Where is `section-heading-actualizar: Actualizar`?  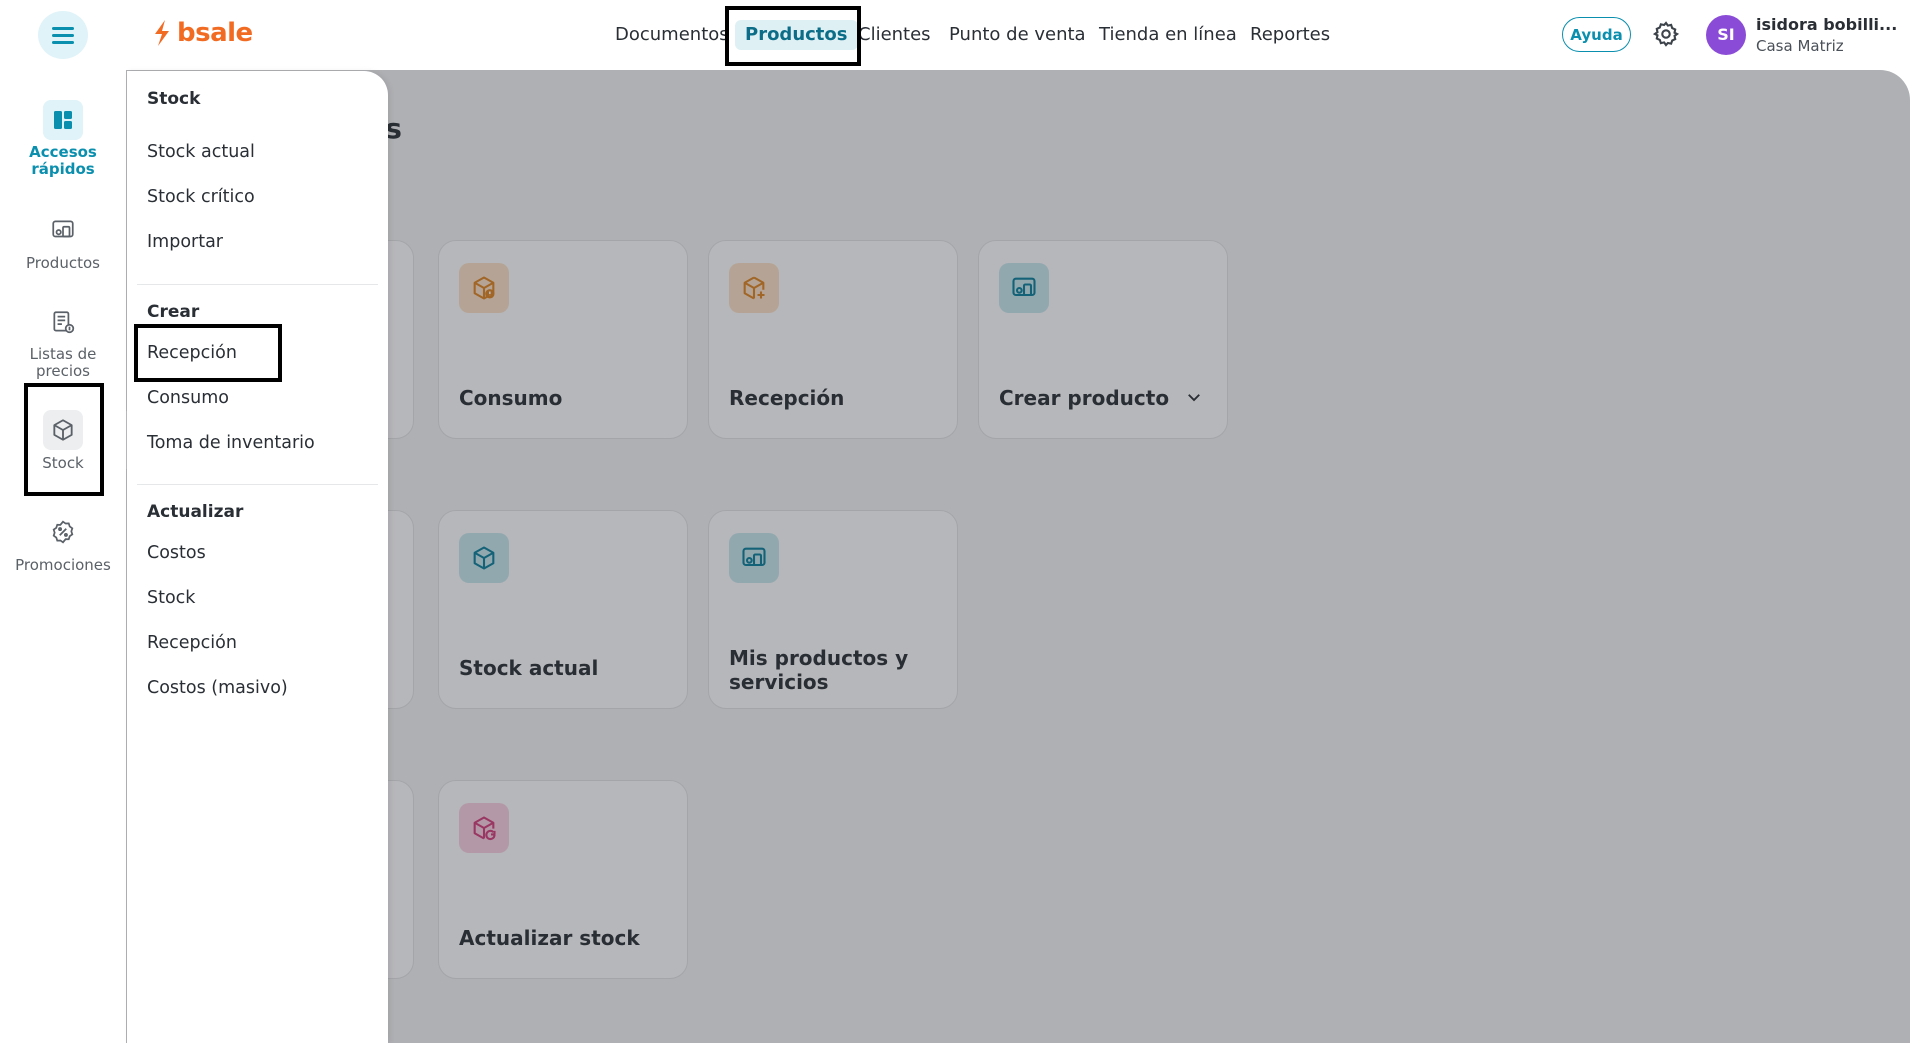
section-heading-actualizar: Actualizar is located at coordinates (195, 512).